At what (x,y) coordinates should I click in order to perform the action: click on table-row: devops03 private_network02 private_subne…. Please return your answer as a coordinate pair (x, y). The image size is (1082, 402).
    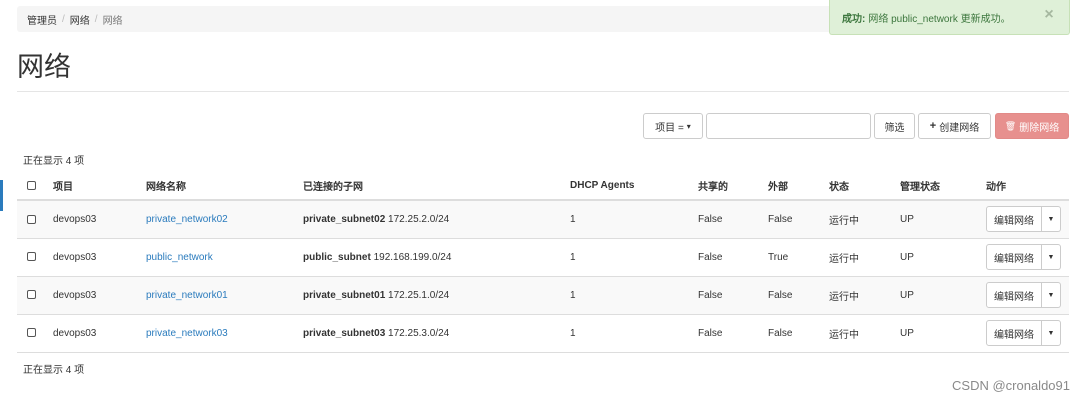
    Looking at the image, I should click on (543, 219).